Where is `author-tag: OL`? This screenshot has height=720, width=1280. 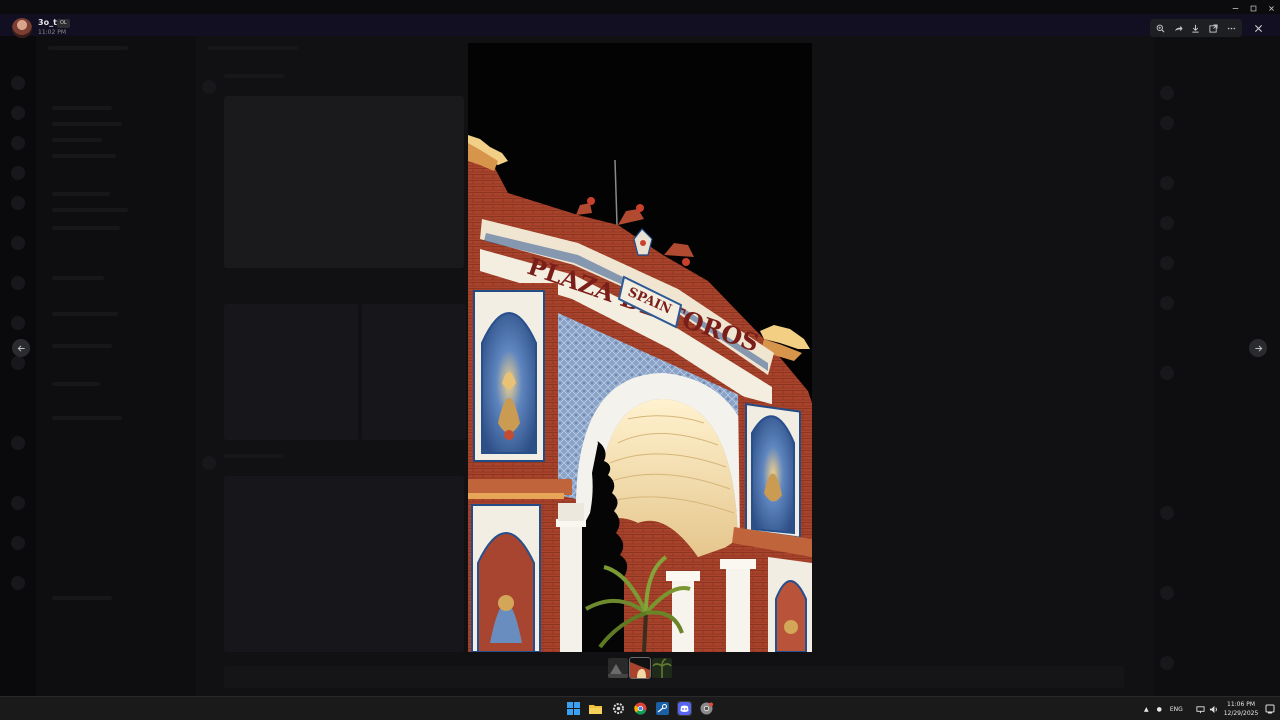
author-tag: OL is located at coordinates (63, 23).